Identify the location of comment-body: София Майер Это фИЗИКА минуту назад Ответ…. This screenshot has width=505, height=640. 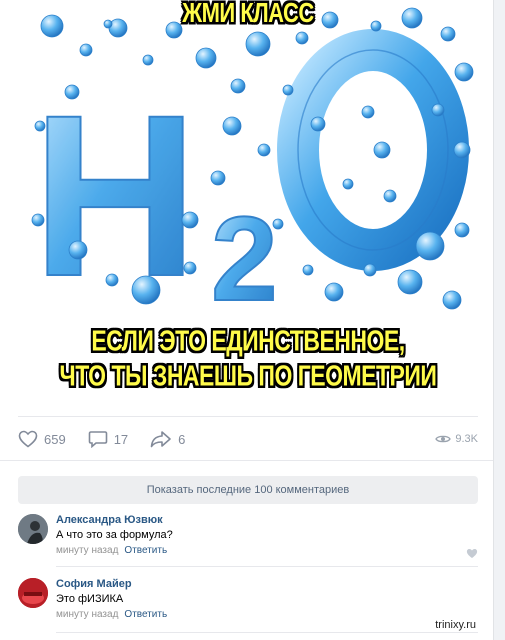
(266, 599).